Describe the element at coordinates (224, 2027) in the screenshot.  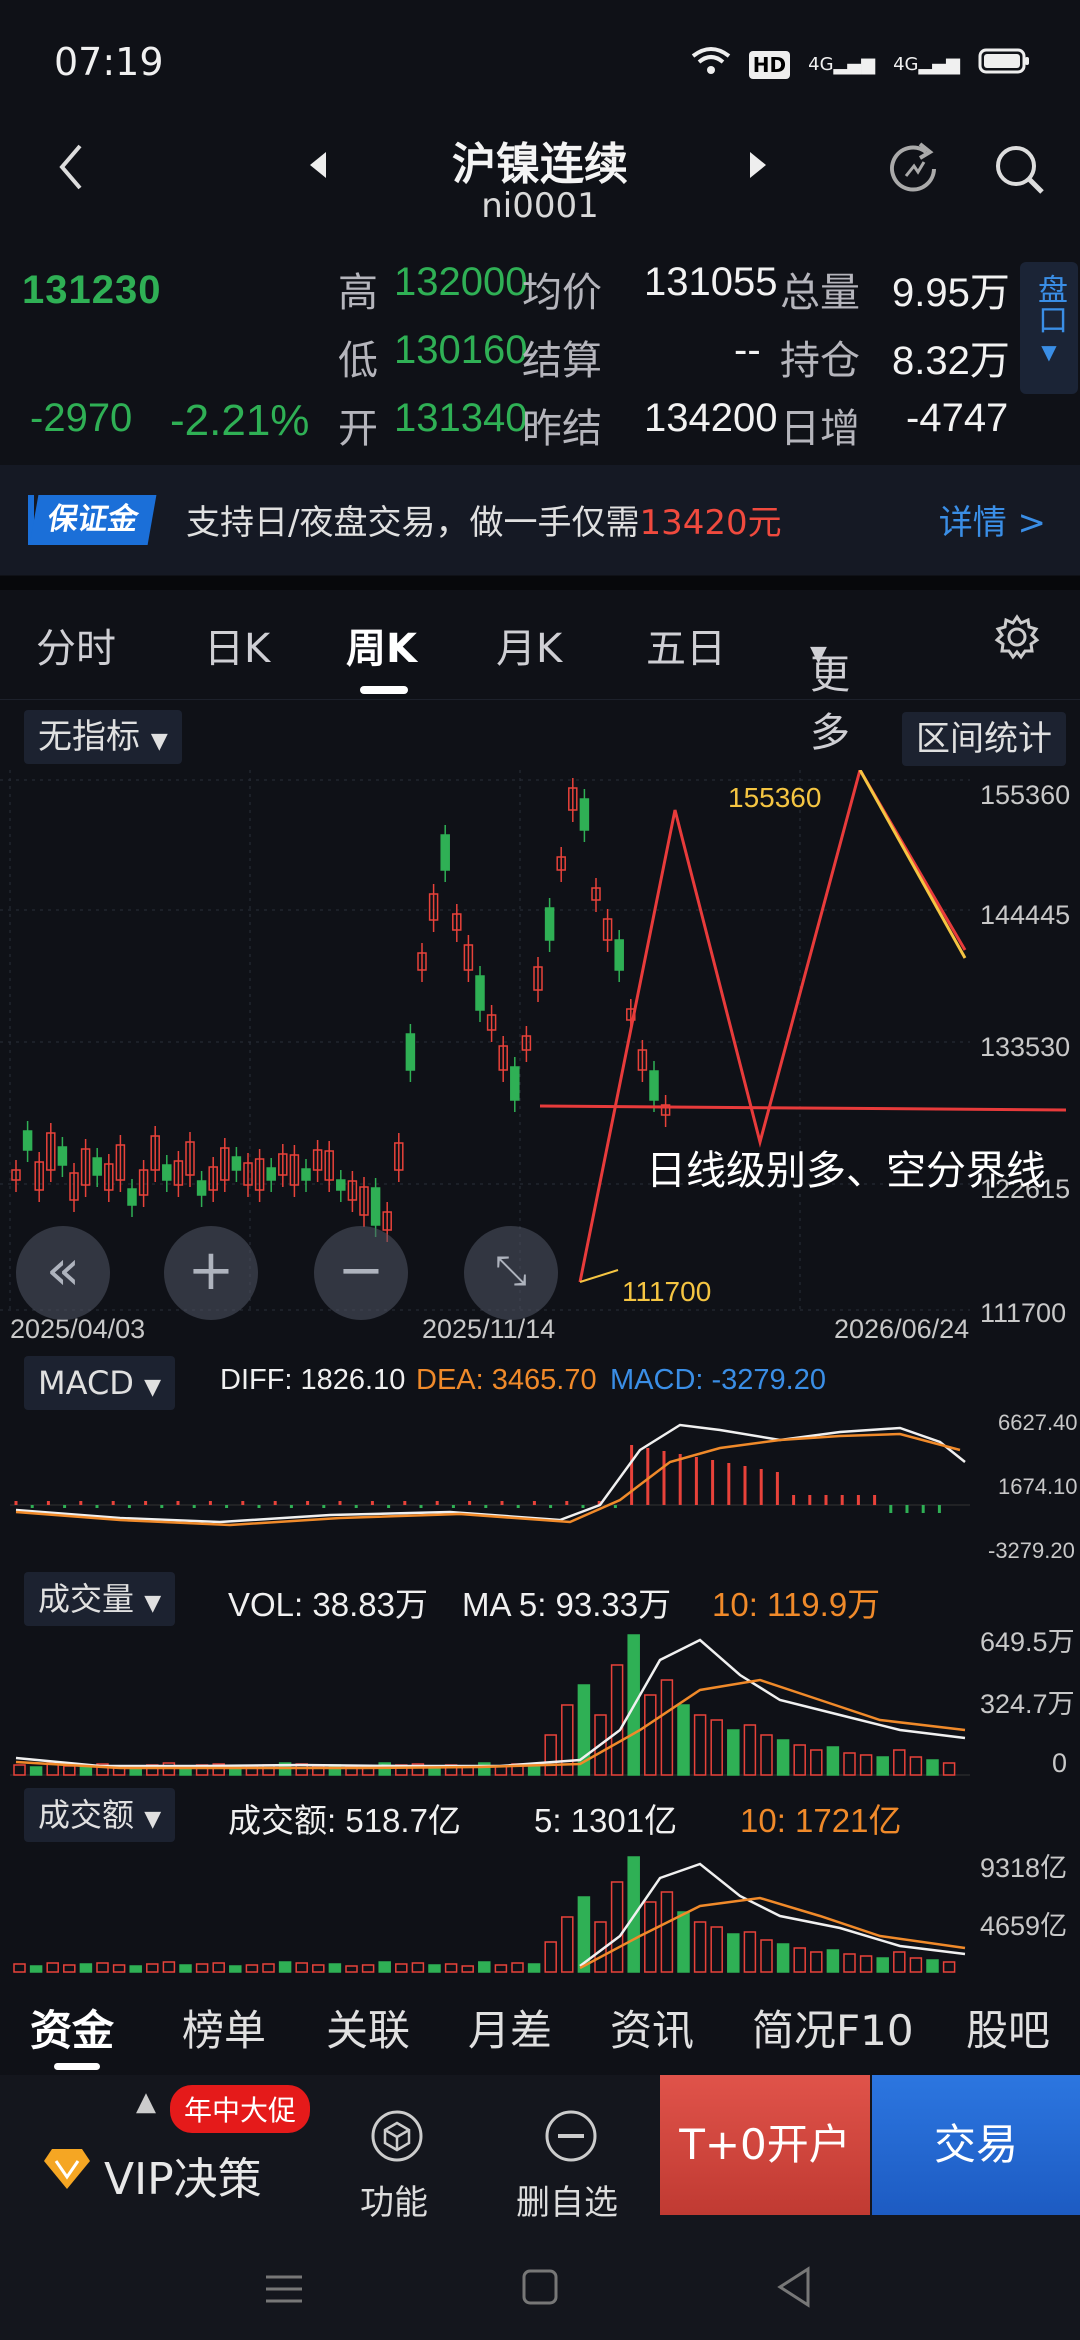
I see `tab-rank: 榜单` at that location.